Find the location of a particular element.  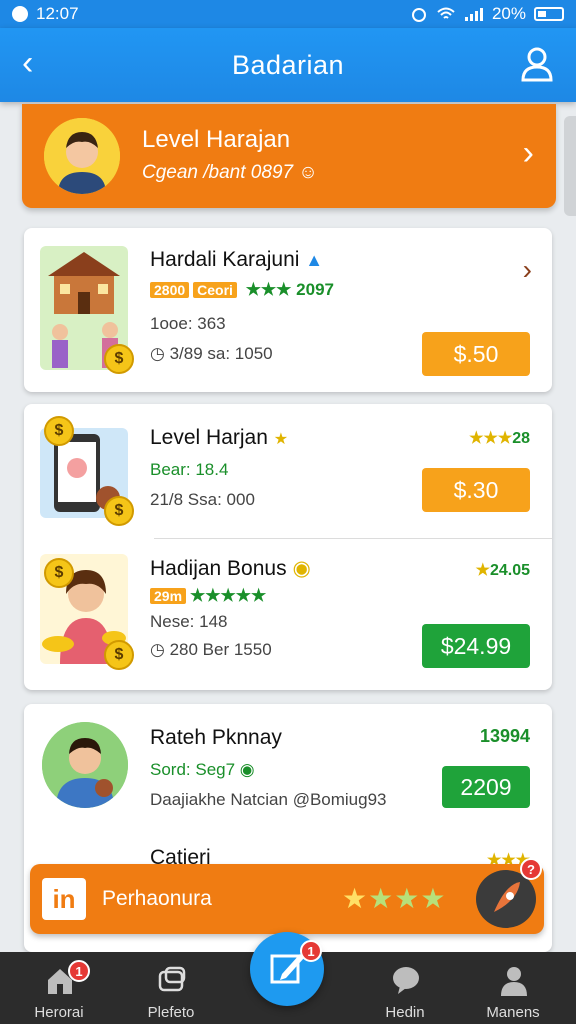

notification-badge: ? is located at coordinates (531, 869).